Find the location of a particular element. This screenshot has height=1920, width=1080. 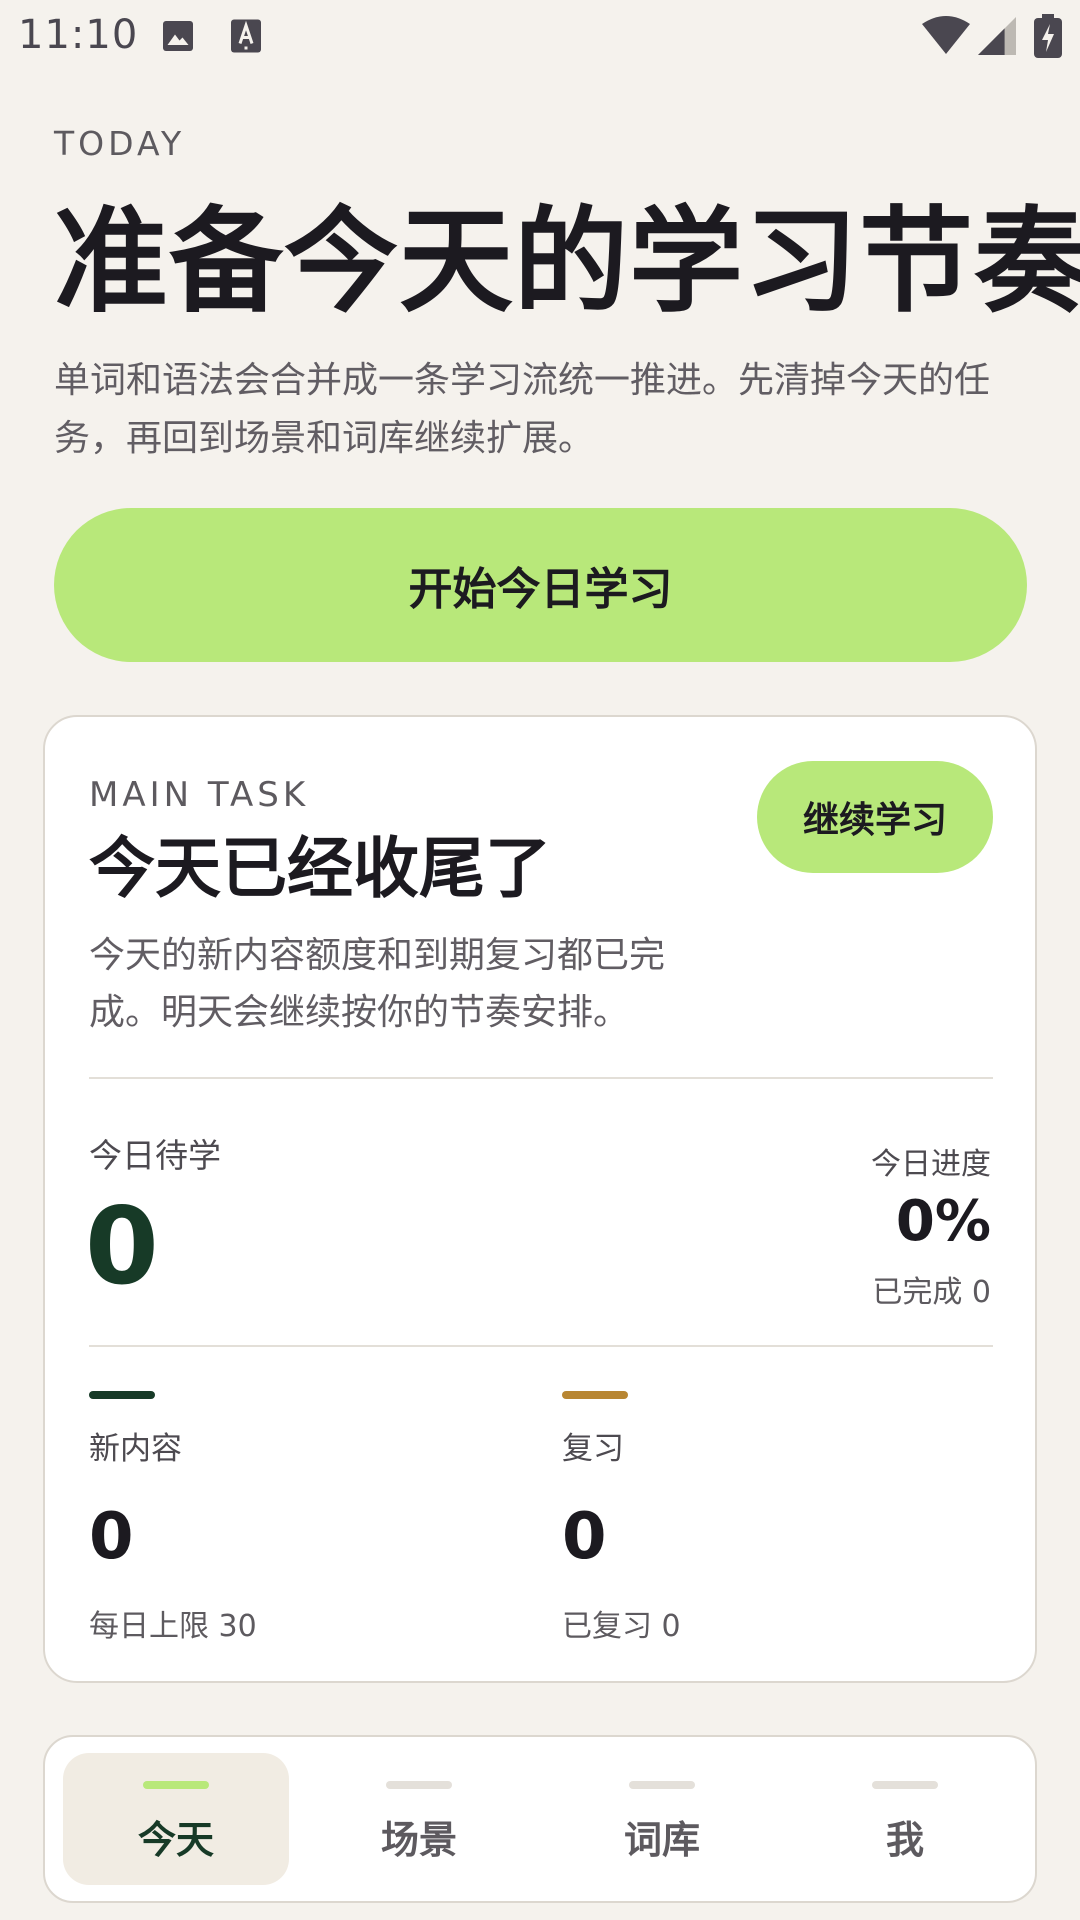

cellular-signal-icon is located at coordinates (997, 36).